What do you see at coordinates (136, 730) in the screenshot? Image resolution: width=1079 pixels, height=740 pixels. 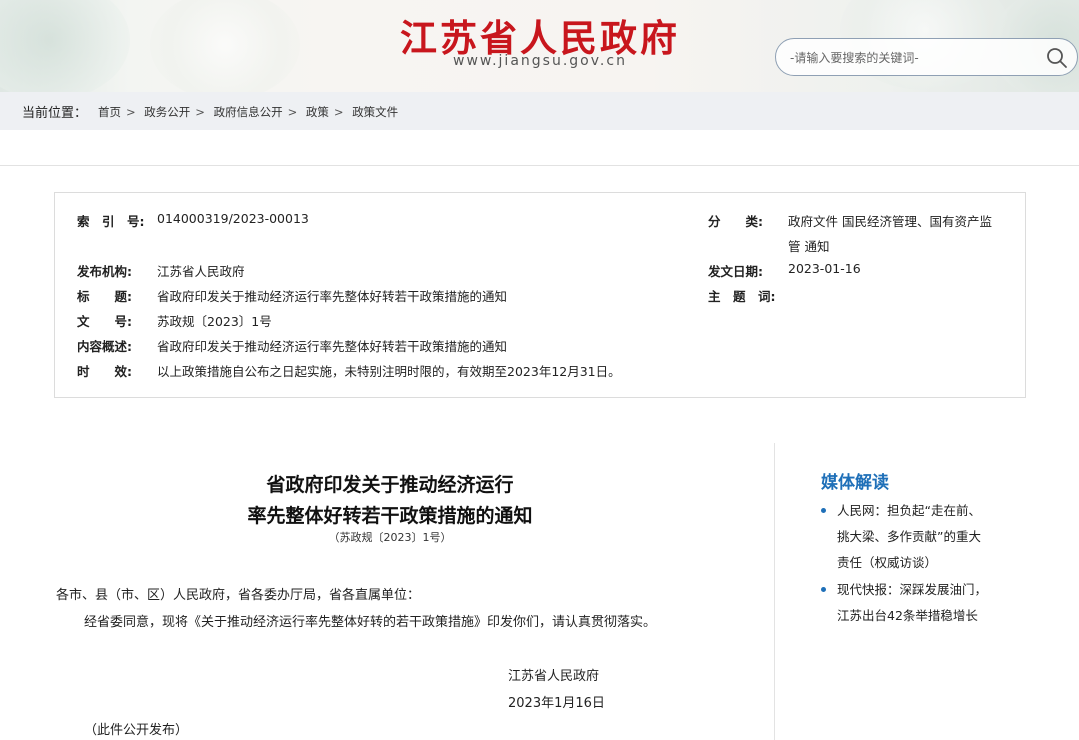 I see `article-publish-note: （此件公开发布）` at bounding box center [136, 730].